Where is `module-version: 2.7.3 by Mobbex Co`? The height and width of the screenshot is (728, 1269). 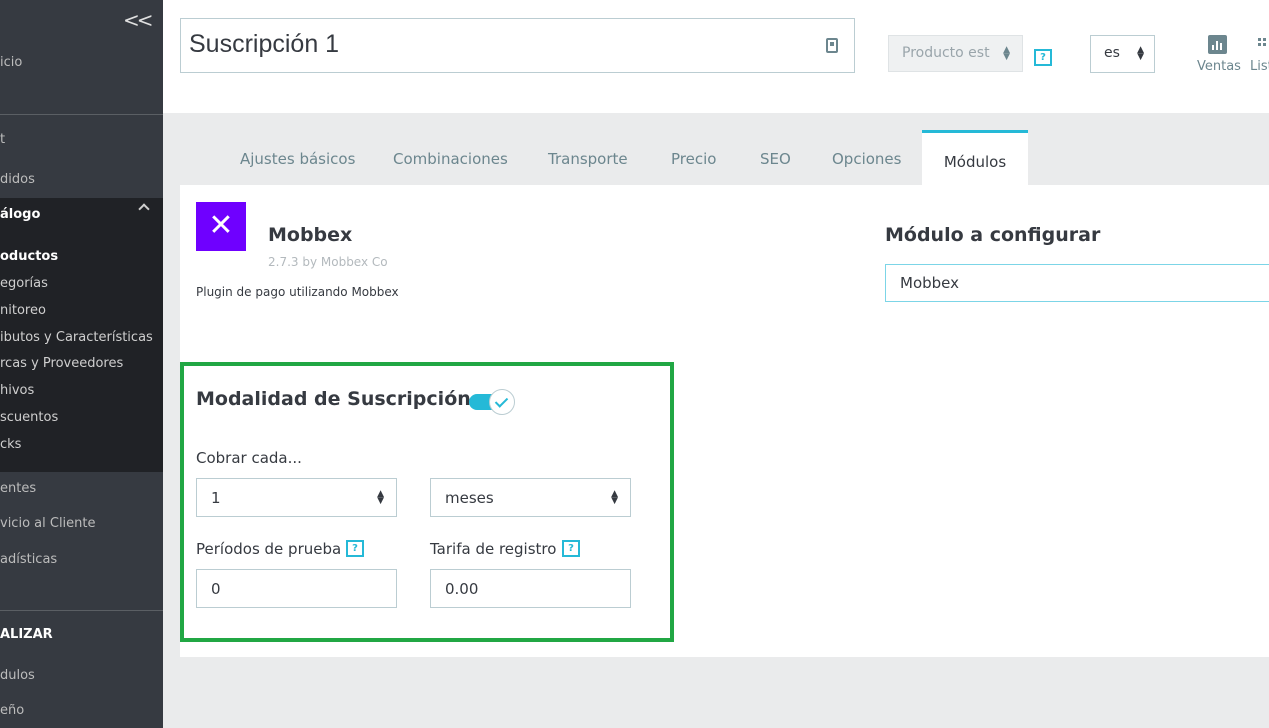
module-version: 2.7.3 by Mobbex Co is located at coordinates (328, 262).